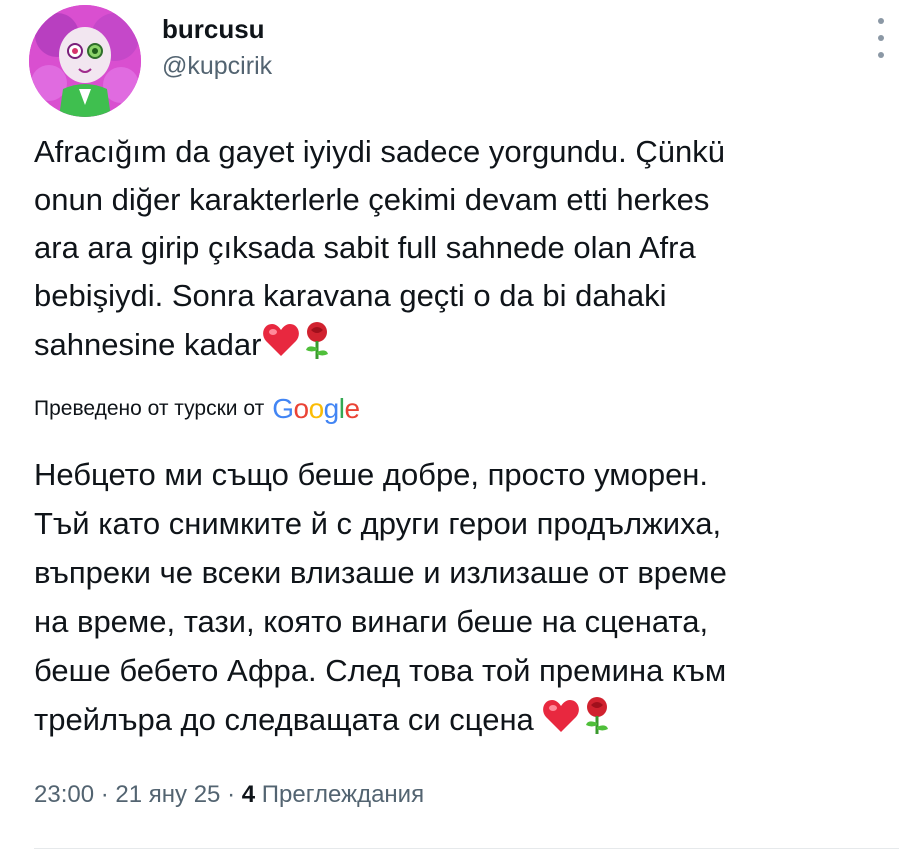 The image size is (921, 860). What do you see at coordinates (213, 29) in the screenshot?
I see `author-display-name: burcusu` at bounding box center [213, 29].